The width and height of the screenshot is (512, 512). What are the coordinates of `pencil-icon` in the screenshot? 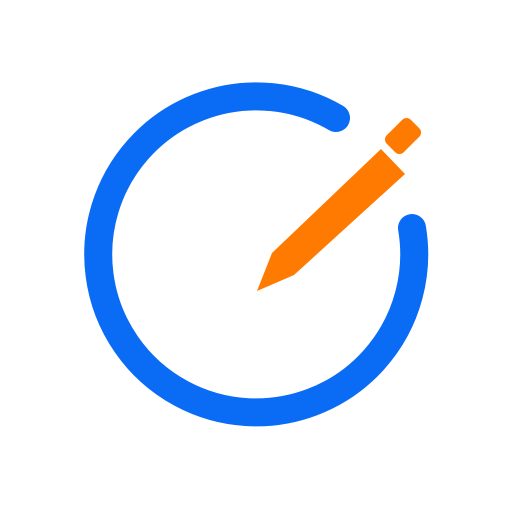 It's located at (339, 204).